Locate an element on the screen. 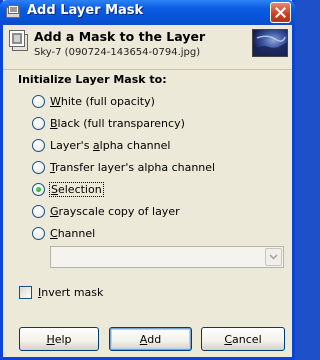  layer-mask-icon is located at coordinates (18, 40).